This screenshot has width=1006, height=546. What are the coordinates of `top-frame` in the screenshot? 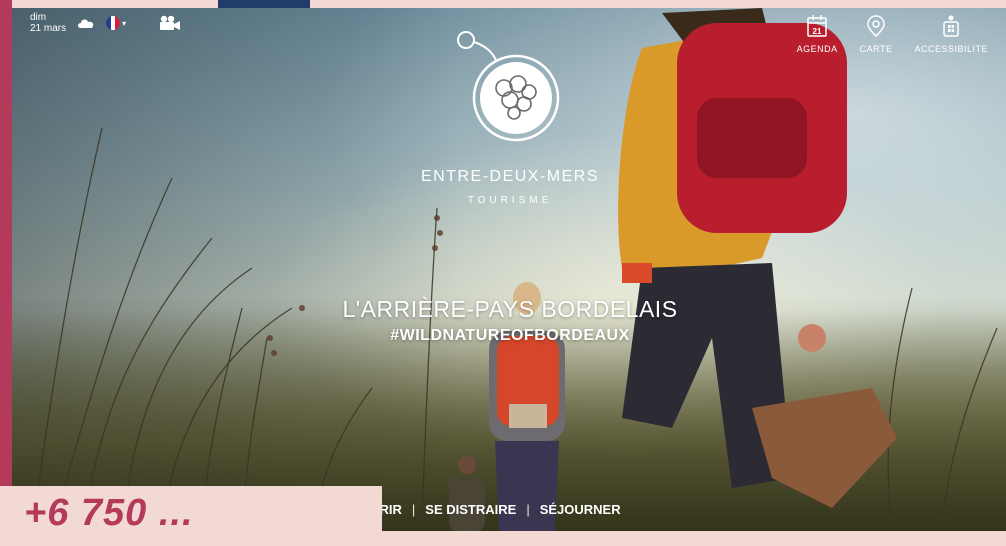 It's located at (503, 4).